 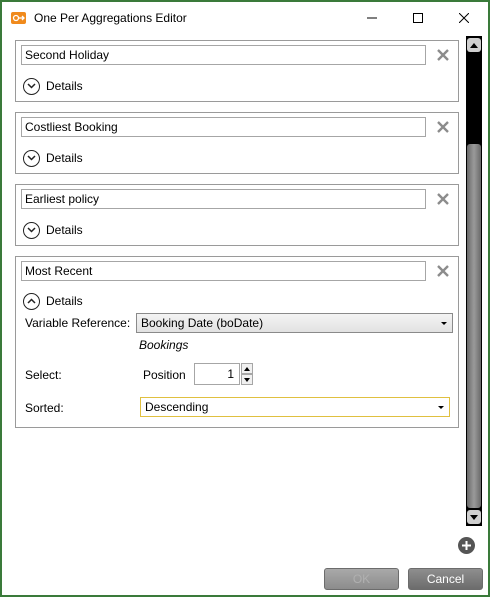 What do you see at coordinates (78, 323) in the screenshot?
I see `variable-reference-label: Variable Reference:` at bounding box center [78, 323].